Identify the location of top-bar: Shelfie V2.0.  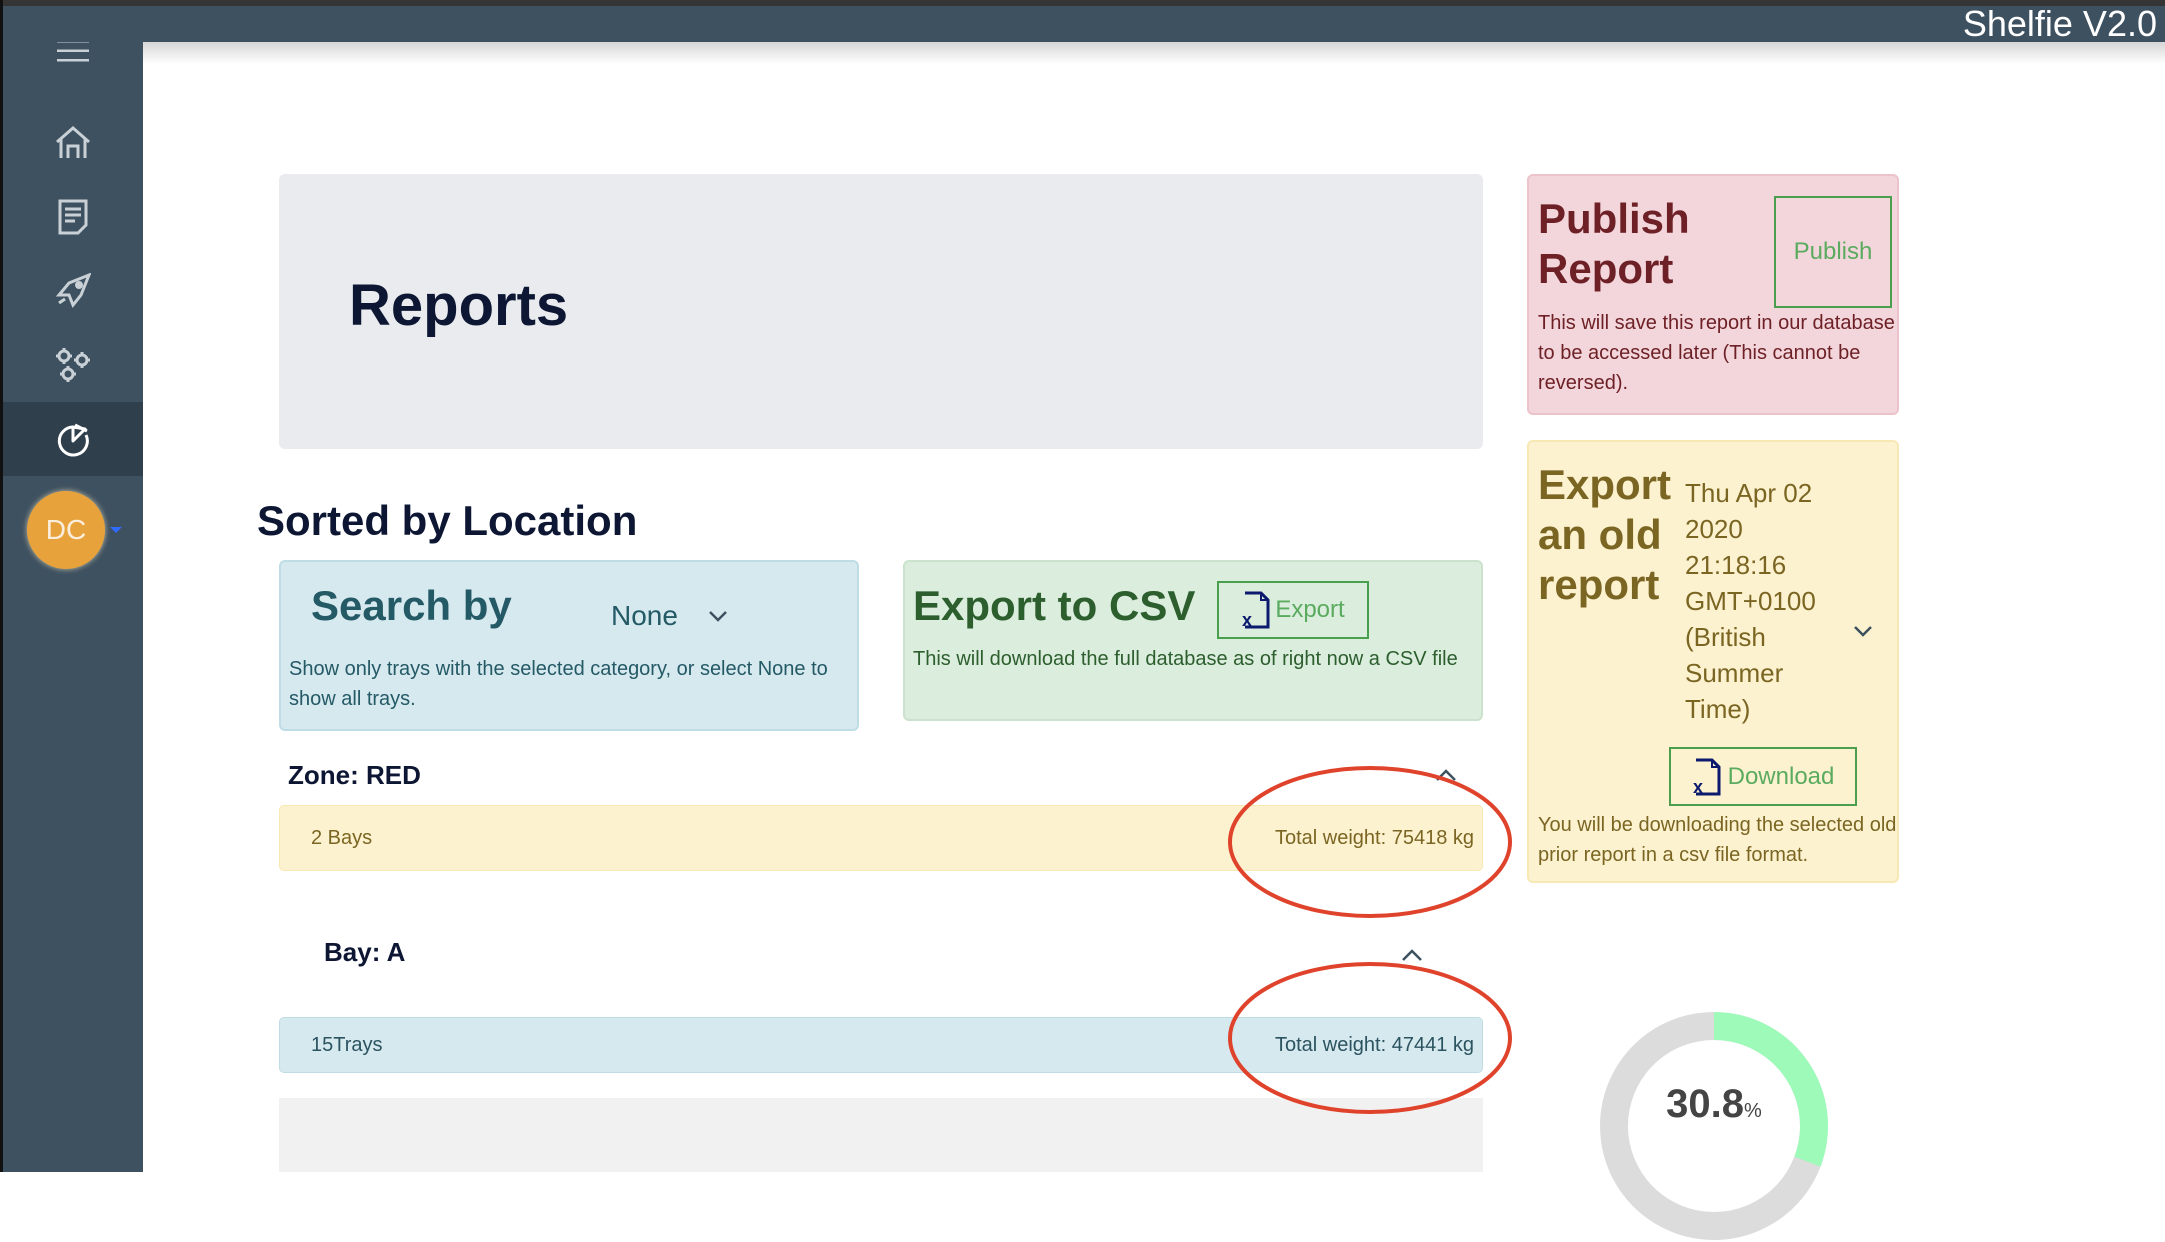
(1084, 24).